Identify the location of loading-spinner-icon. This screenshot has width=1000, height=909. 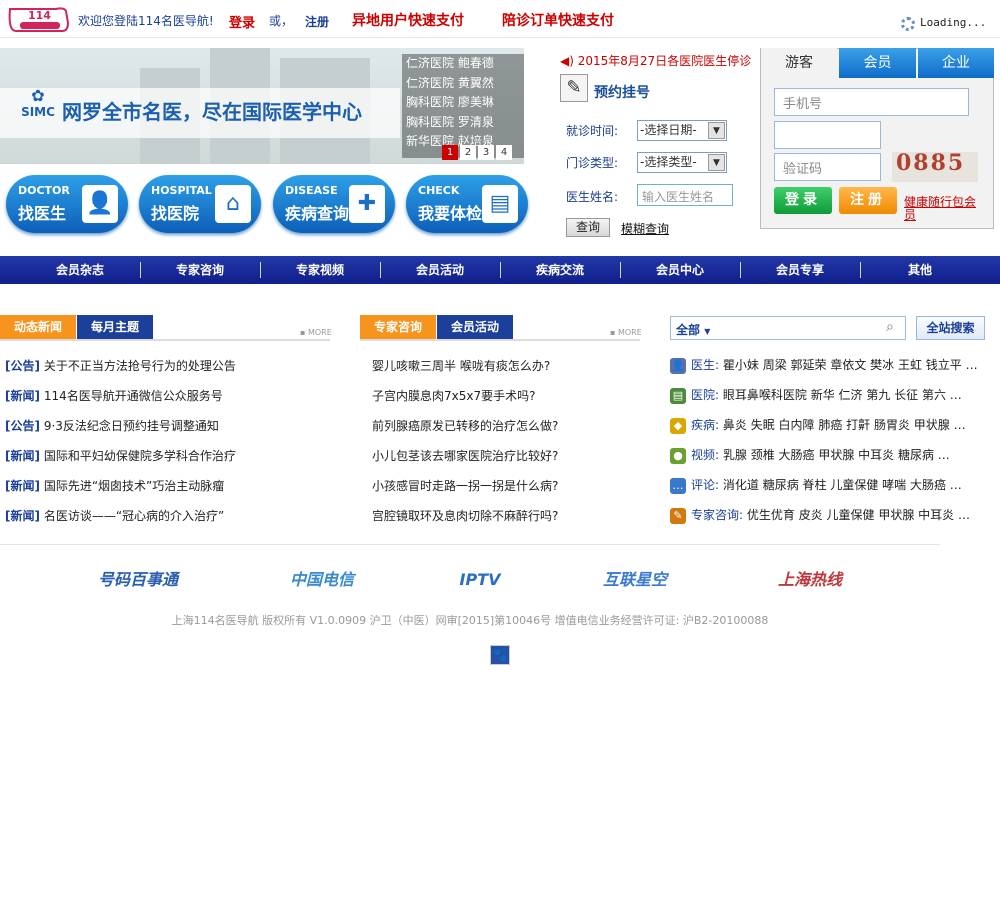
(908, 24).